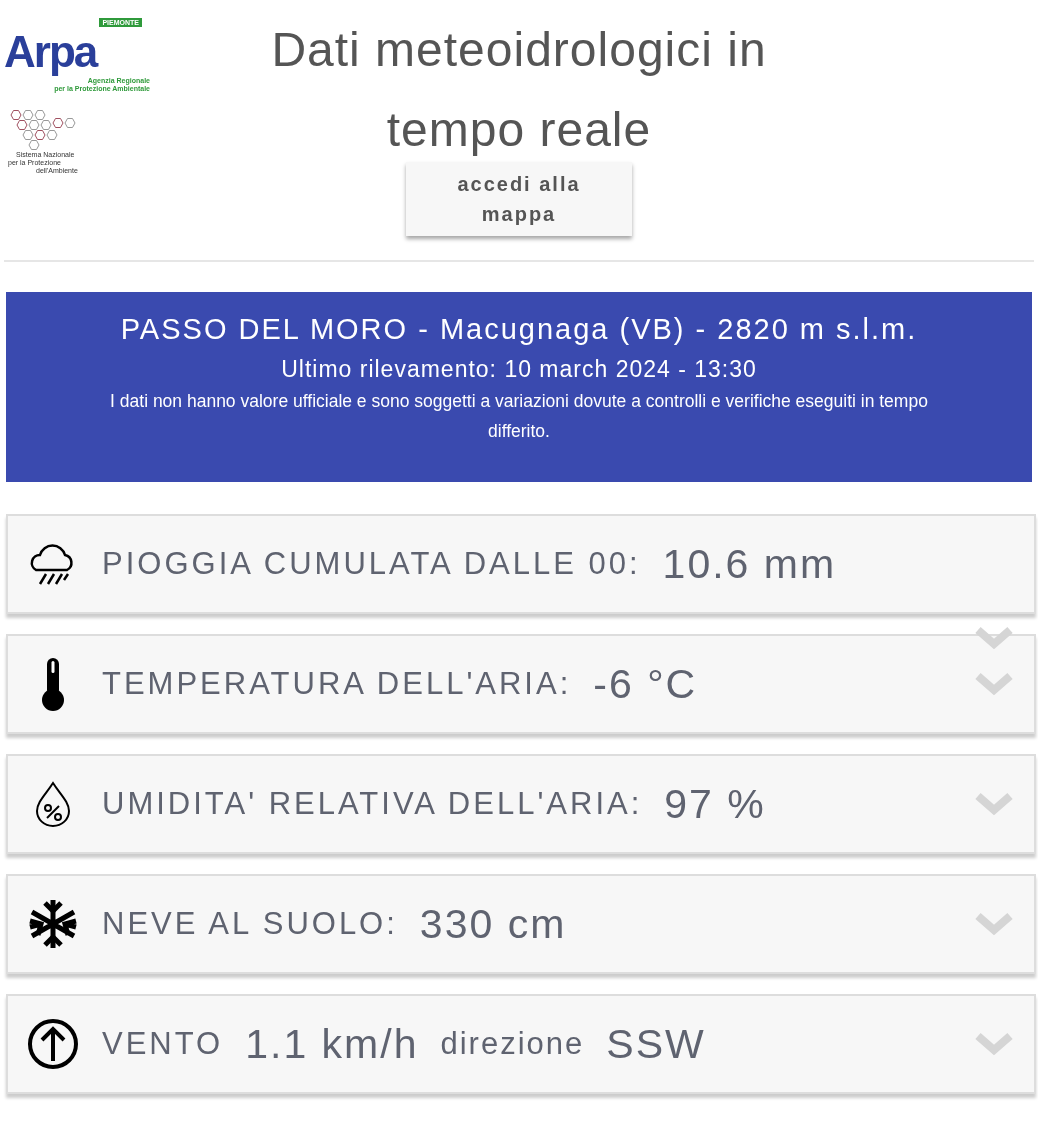 This screenshot has width=1038, height=1143. I want to click on measure-value: 330 cm, so click(493, 924).